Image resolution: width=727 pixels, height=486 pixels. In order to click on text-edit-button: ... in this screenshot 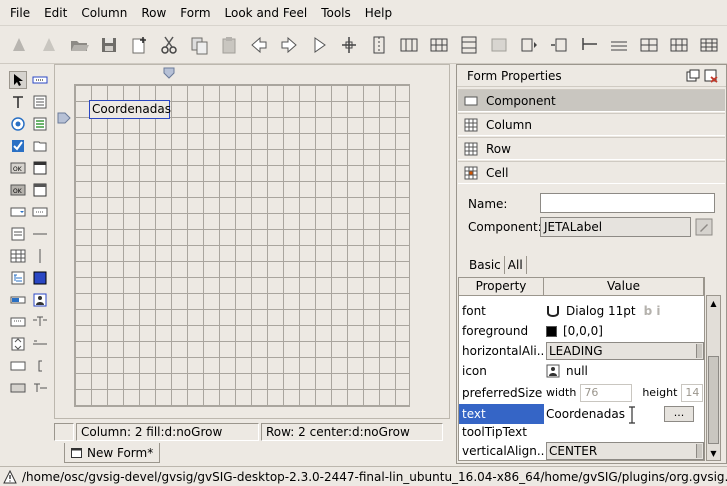, I will do `click(679, 414)`.